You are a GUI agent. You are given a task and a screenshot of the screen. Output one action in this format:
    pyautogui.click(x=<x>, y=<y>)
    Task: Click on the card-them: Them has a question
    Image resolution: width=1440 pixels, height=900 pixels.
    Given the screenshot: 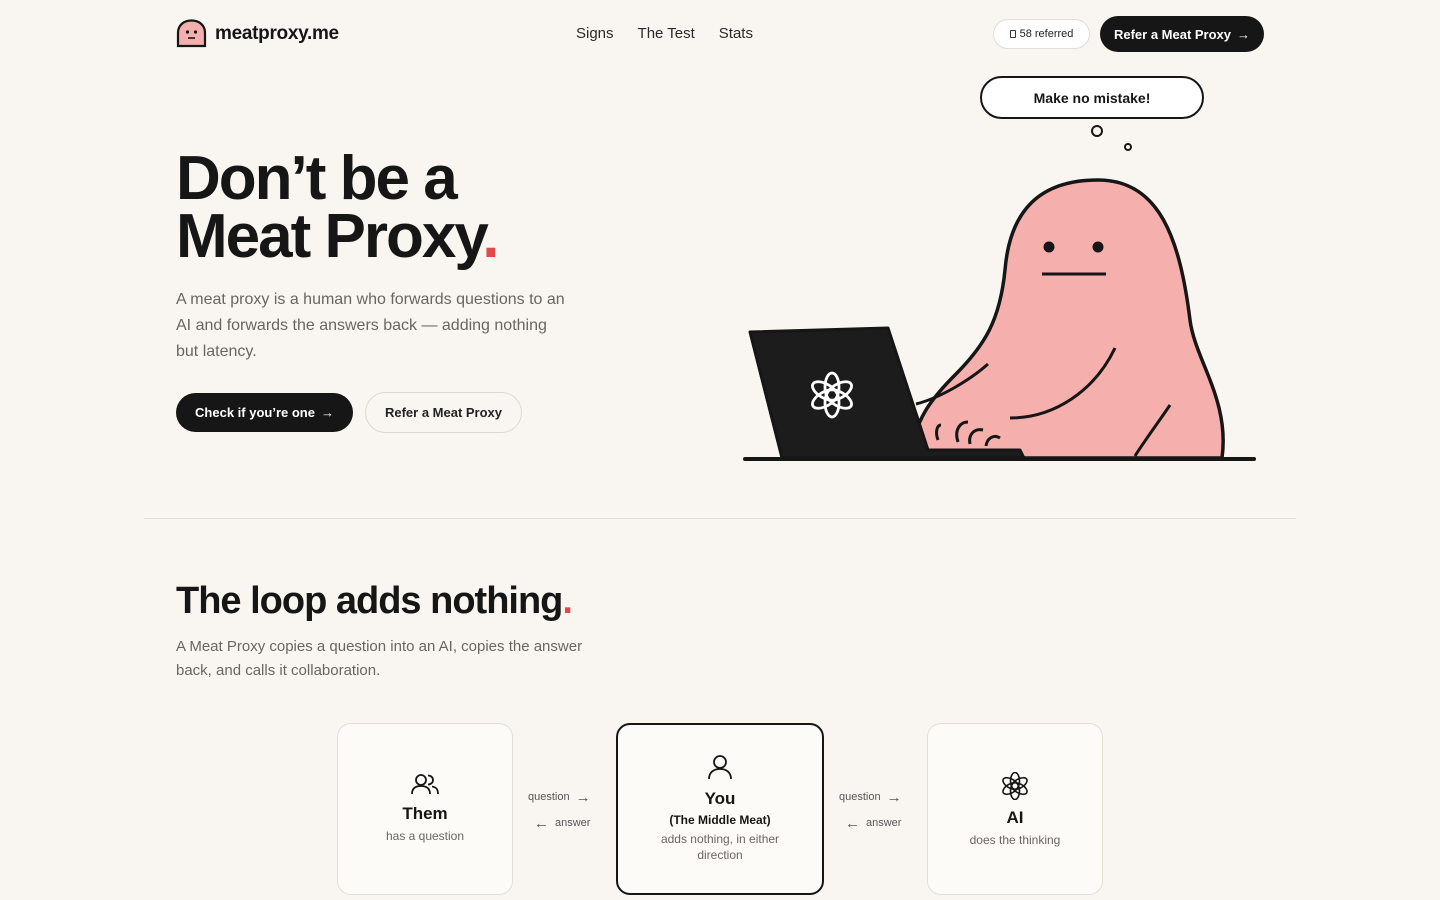 What is the action you would take?
    pyautogui.click(x=425, y=809)
    